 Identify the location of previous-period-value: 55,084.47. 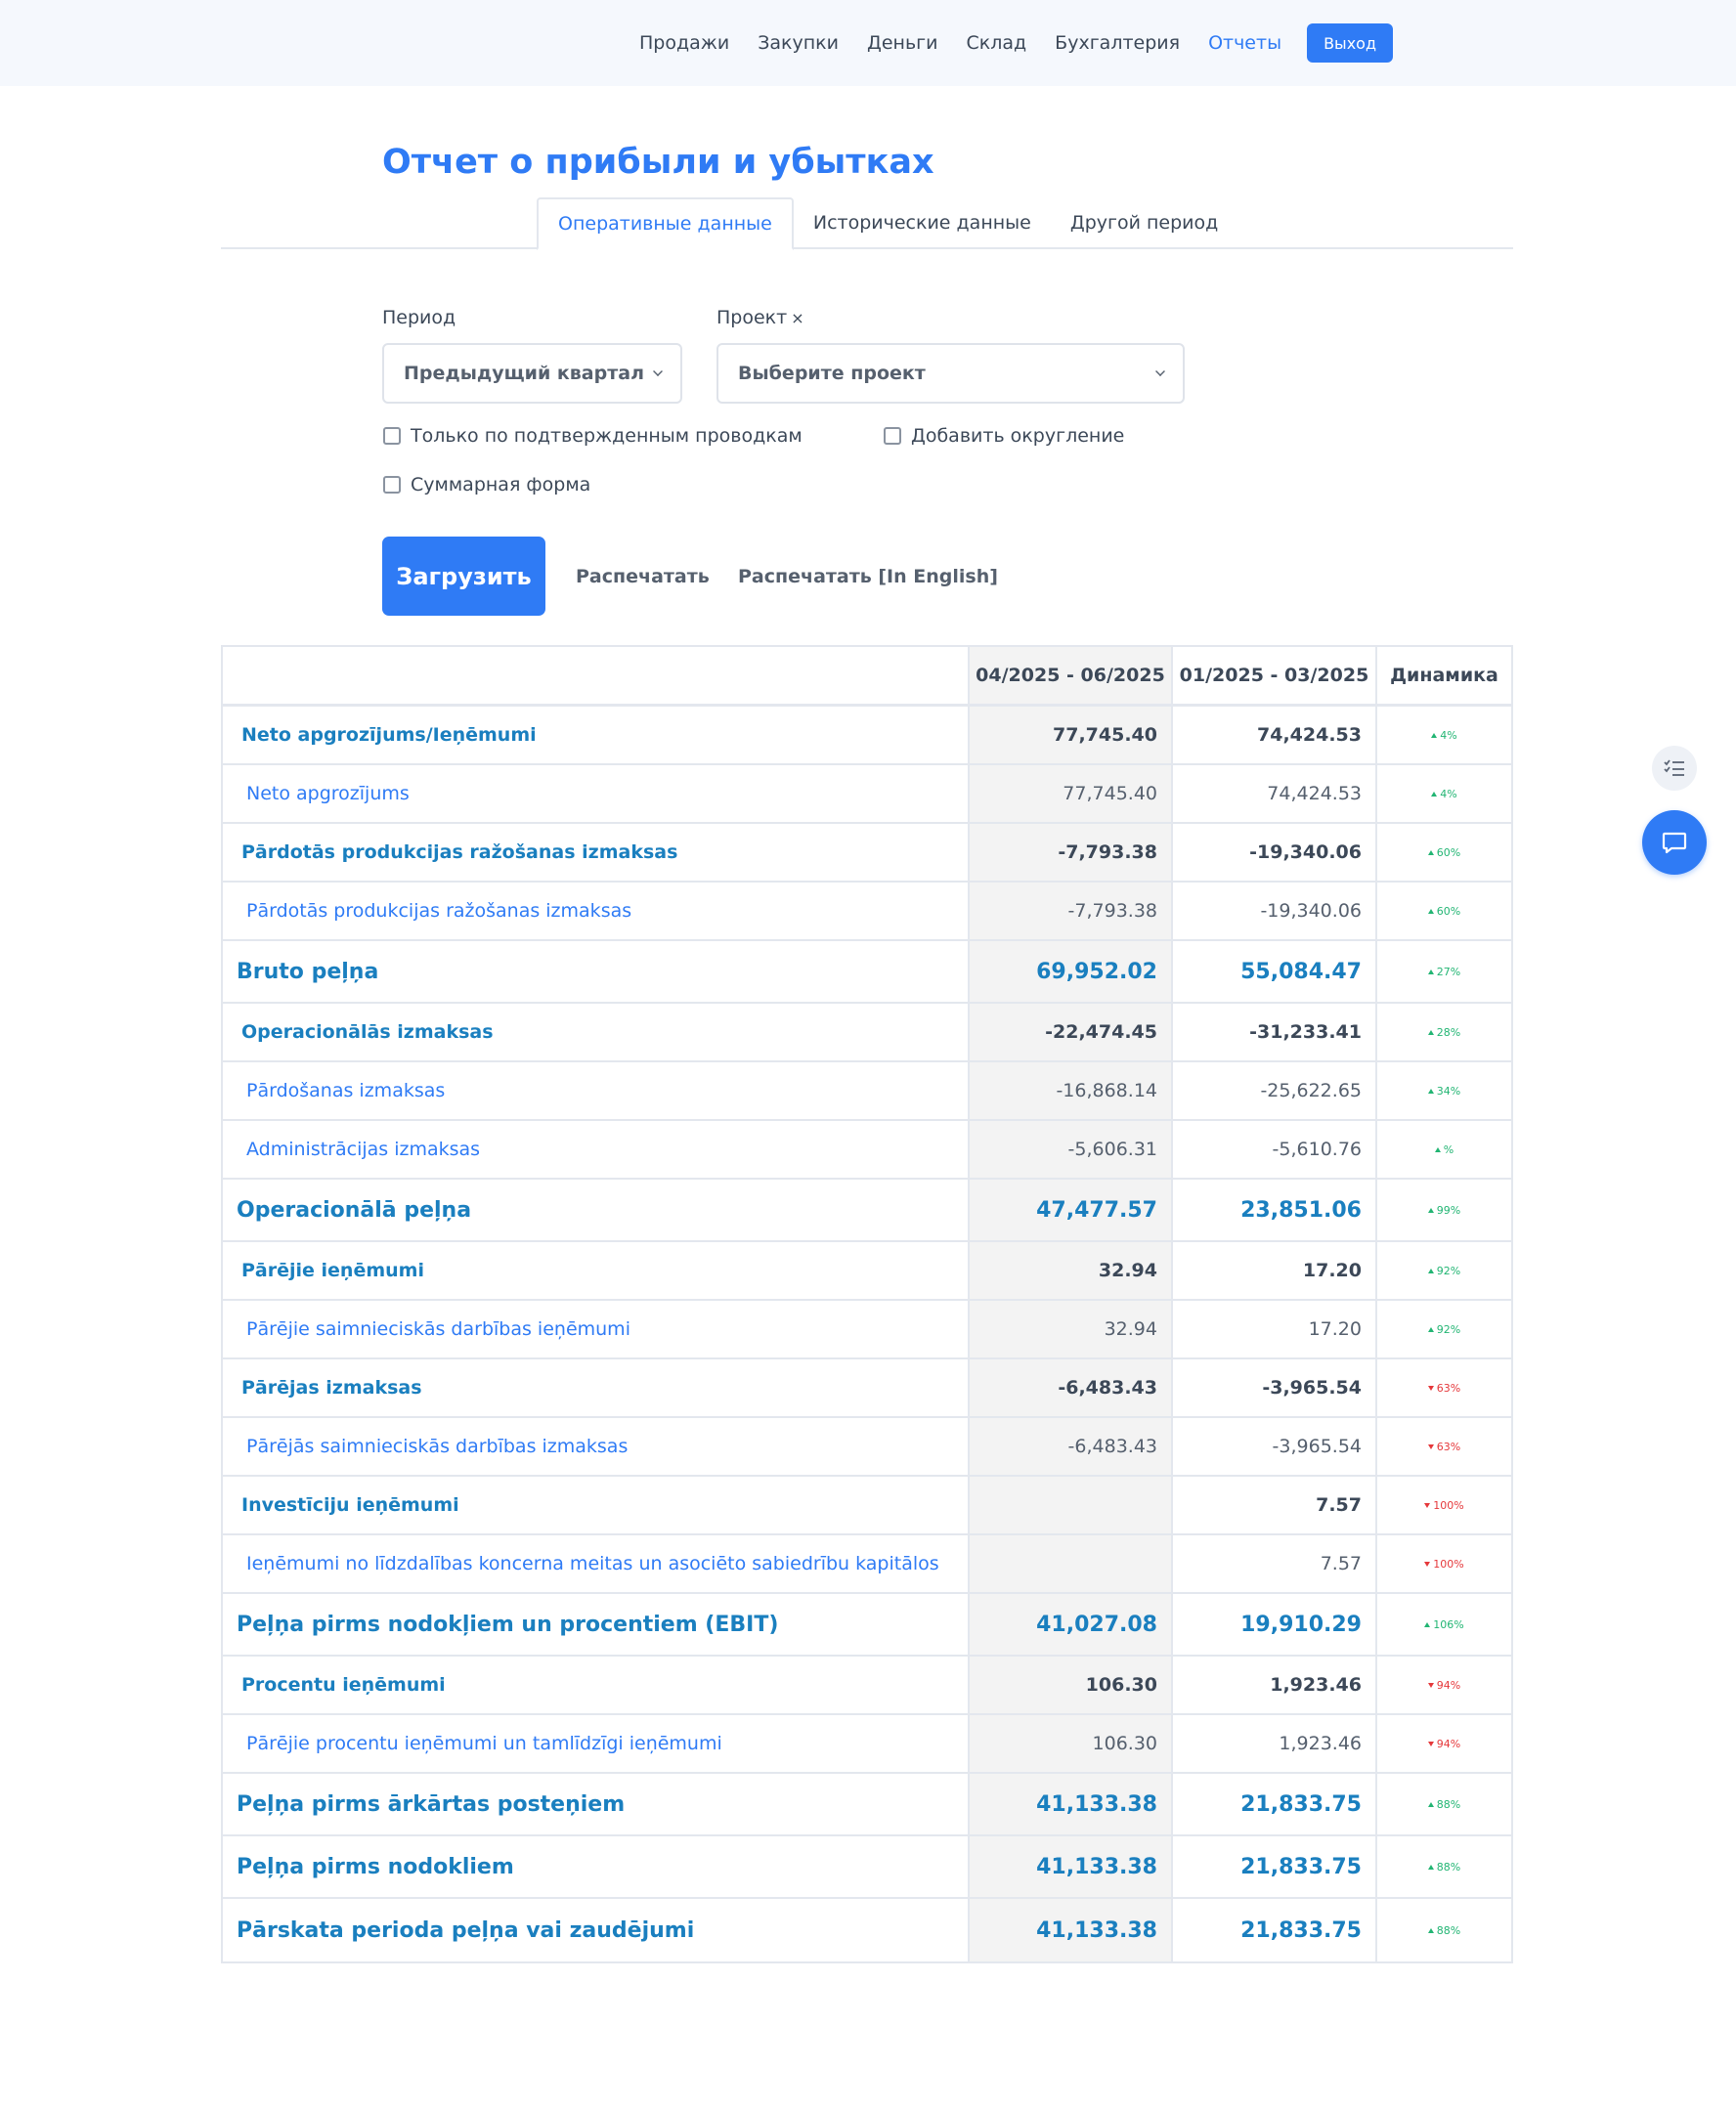
(1273, 972).